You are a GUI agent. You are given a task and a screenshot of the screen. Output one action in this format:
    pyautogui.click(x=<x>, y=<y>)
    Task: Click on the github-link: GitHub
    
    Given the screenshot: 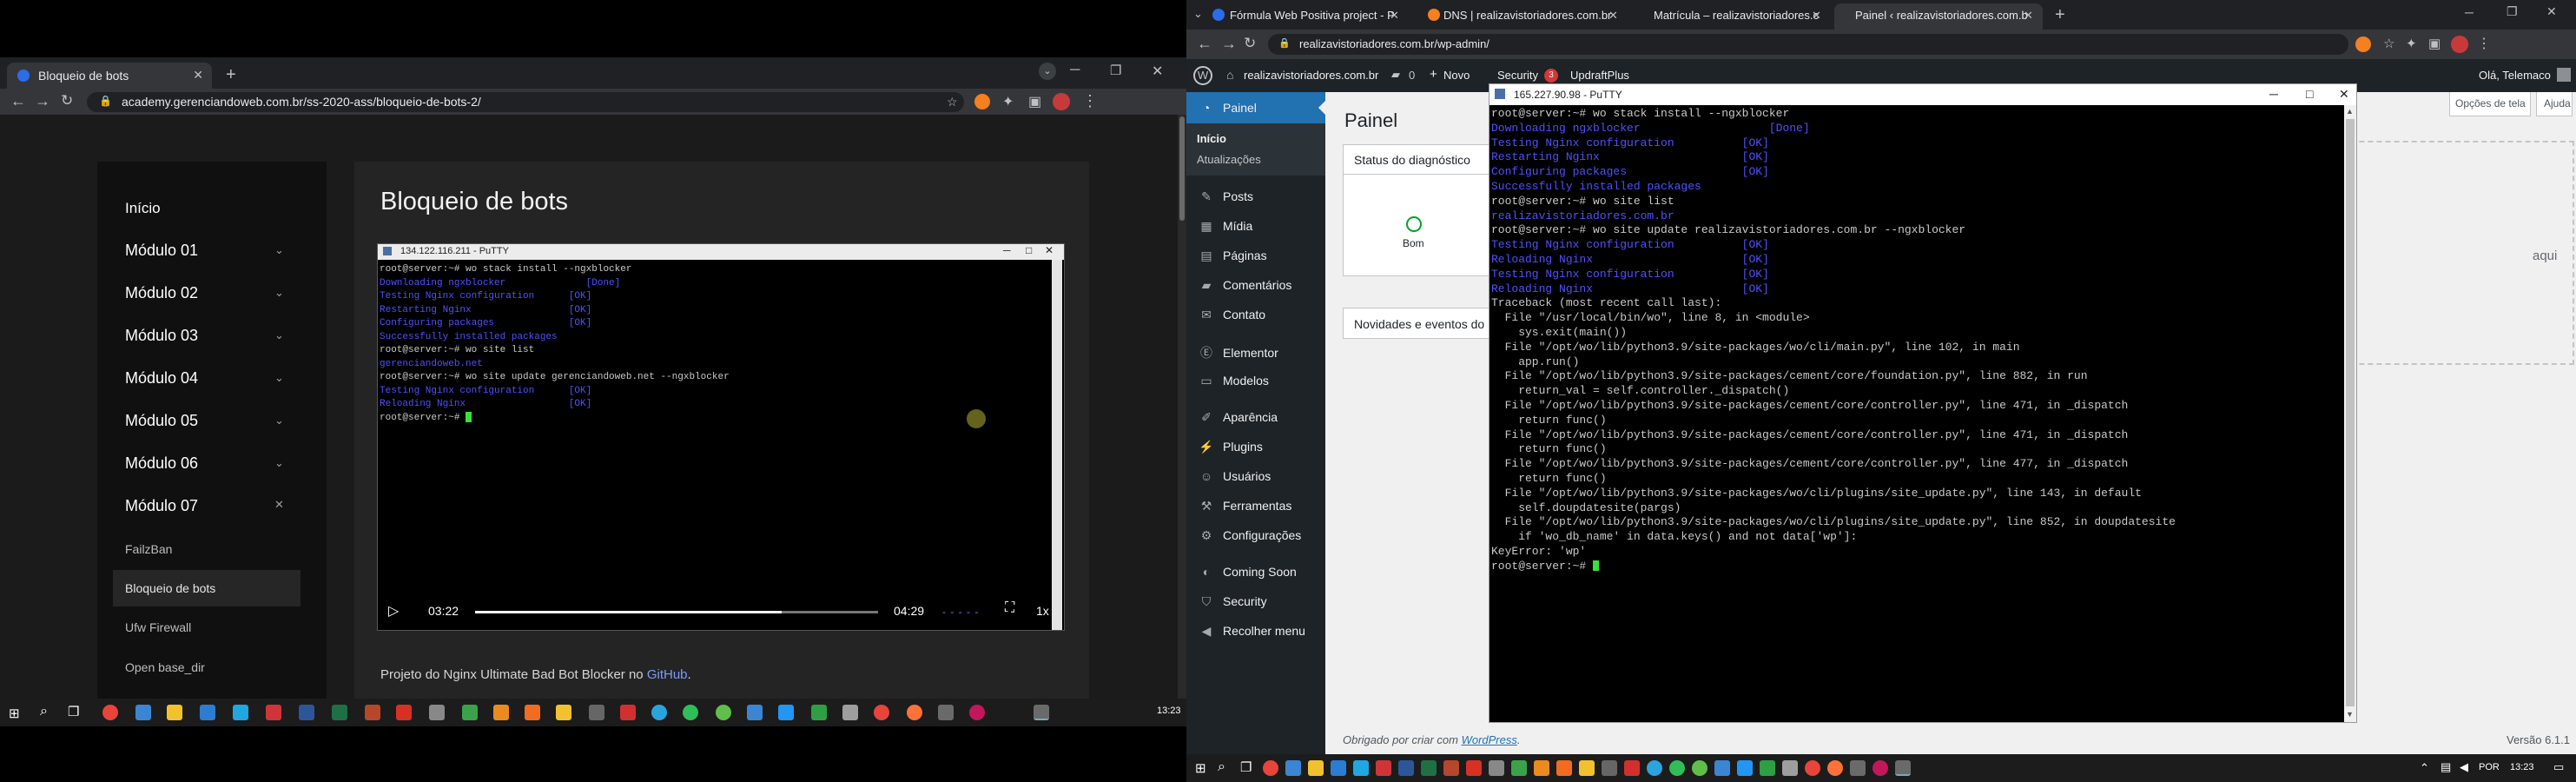 What is the action you would take?
    pyautogui.click(x=667, y=675)
    